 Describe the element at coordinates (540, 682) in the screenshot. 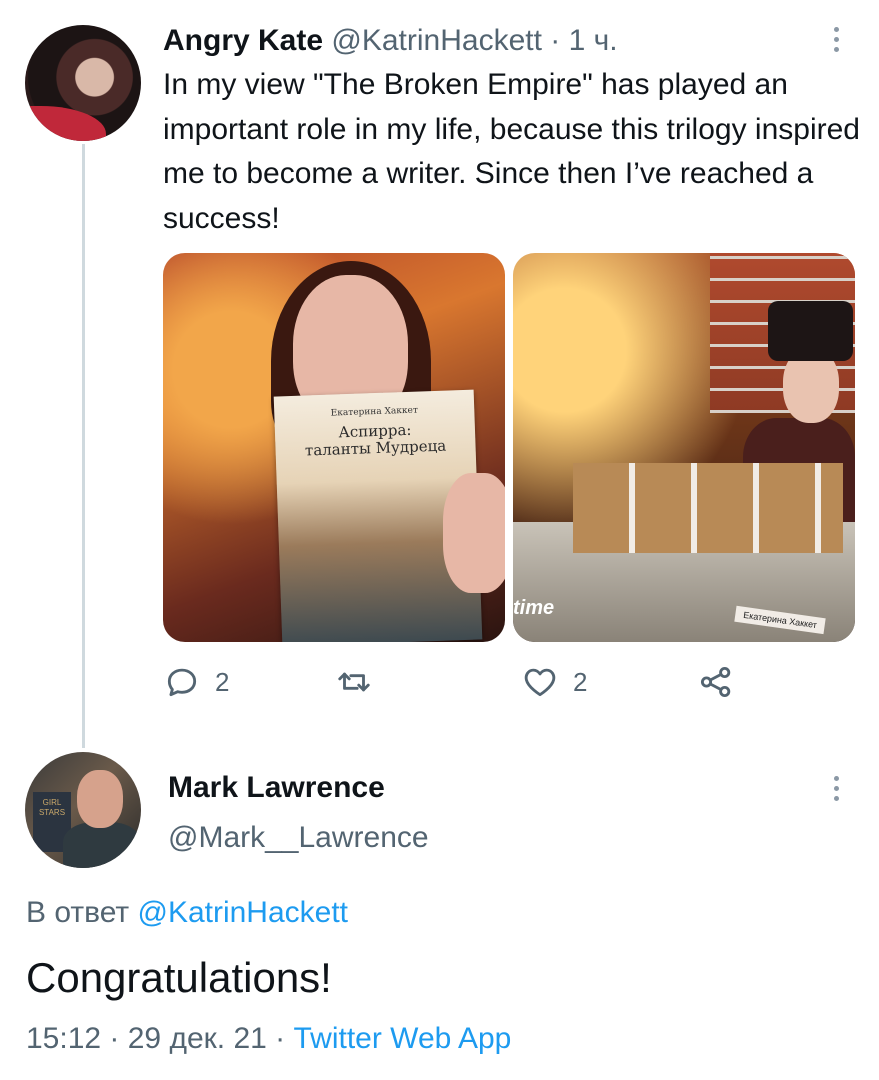

I see `heart-icon` at that location.